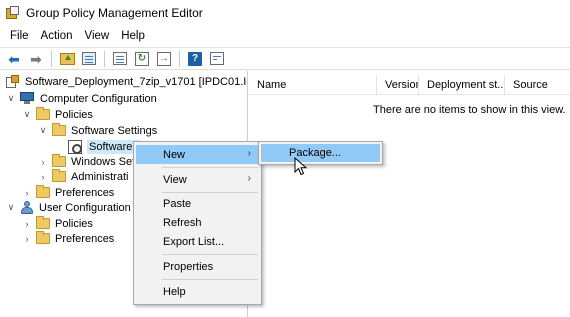 This screenshot has height=317, width=570. I want to click on tree-item-label-selected: Software i, so click(113, 146).